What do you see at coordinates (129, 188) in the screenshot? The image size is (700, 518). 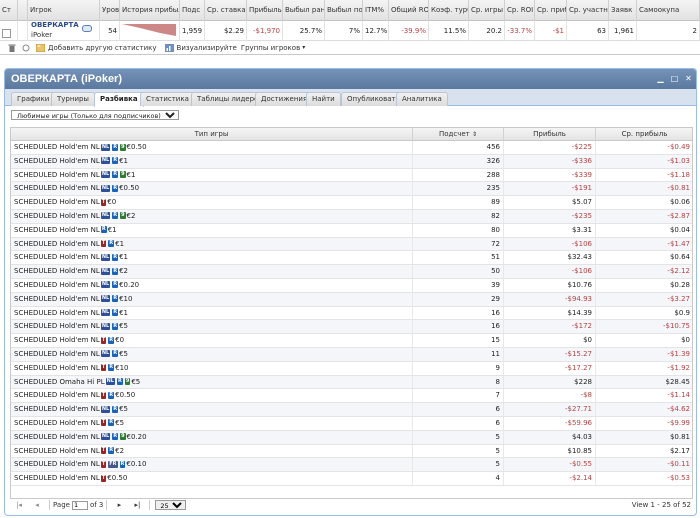 I see `stake-label: €0.50` at bounding box center [129, 188].